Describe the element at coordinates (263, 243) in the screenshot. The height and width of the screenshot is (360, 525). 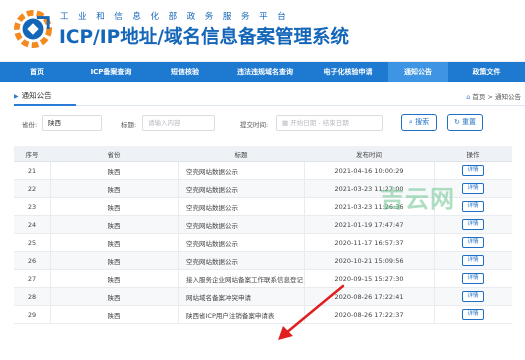
I see `table-row: 25 陕西 空壳网站数据公示 2020-11-17 16:57:37 详情` at that location.